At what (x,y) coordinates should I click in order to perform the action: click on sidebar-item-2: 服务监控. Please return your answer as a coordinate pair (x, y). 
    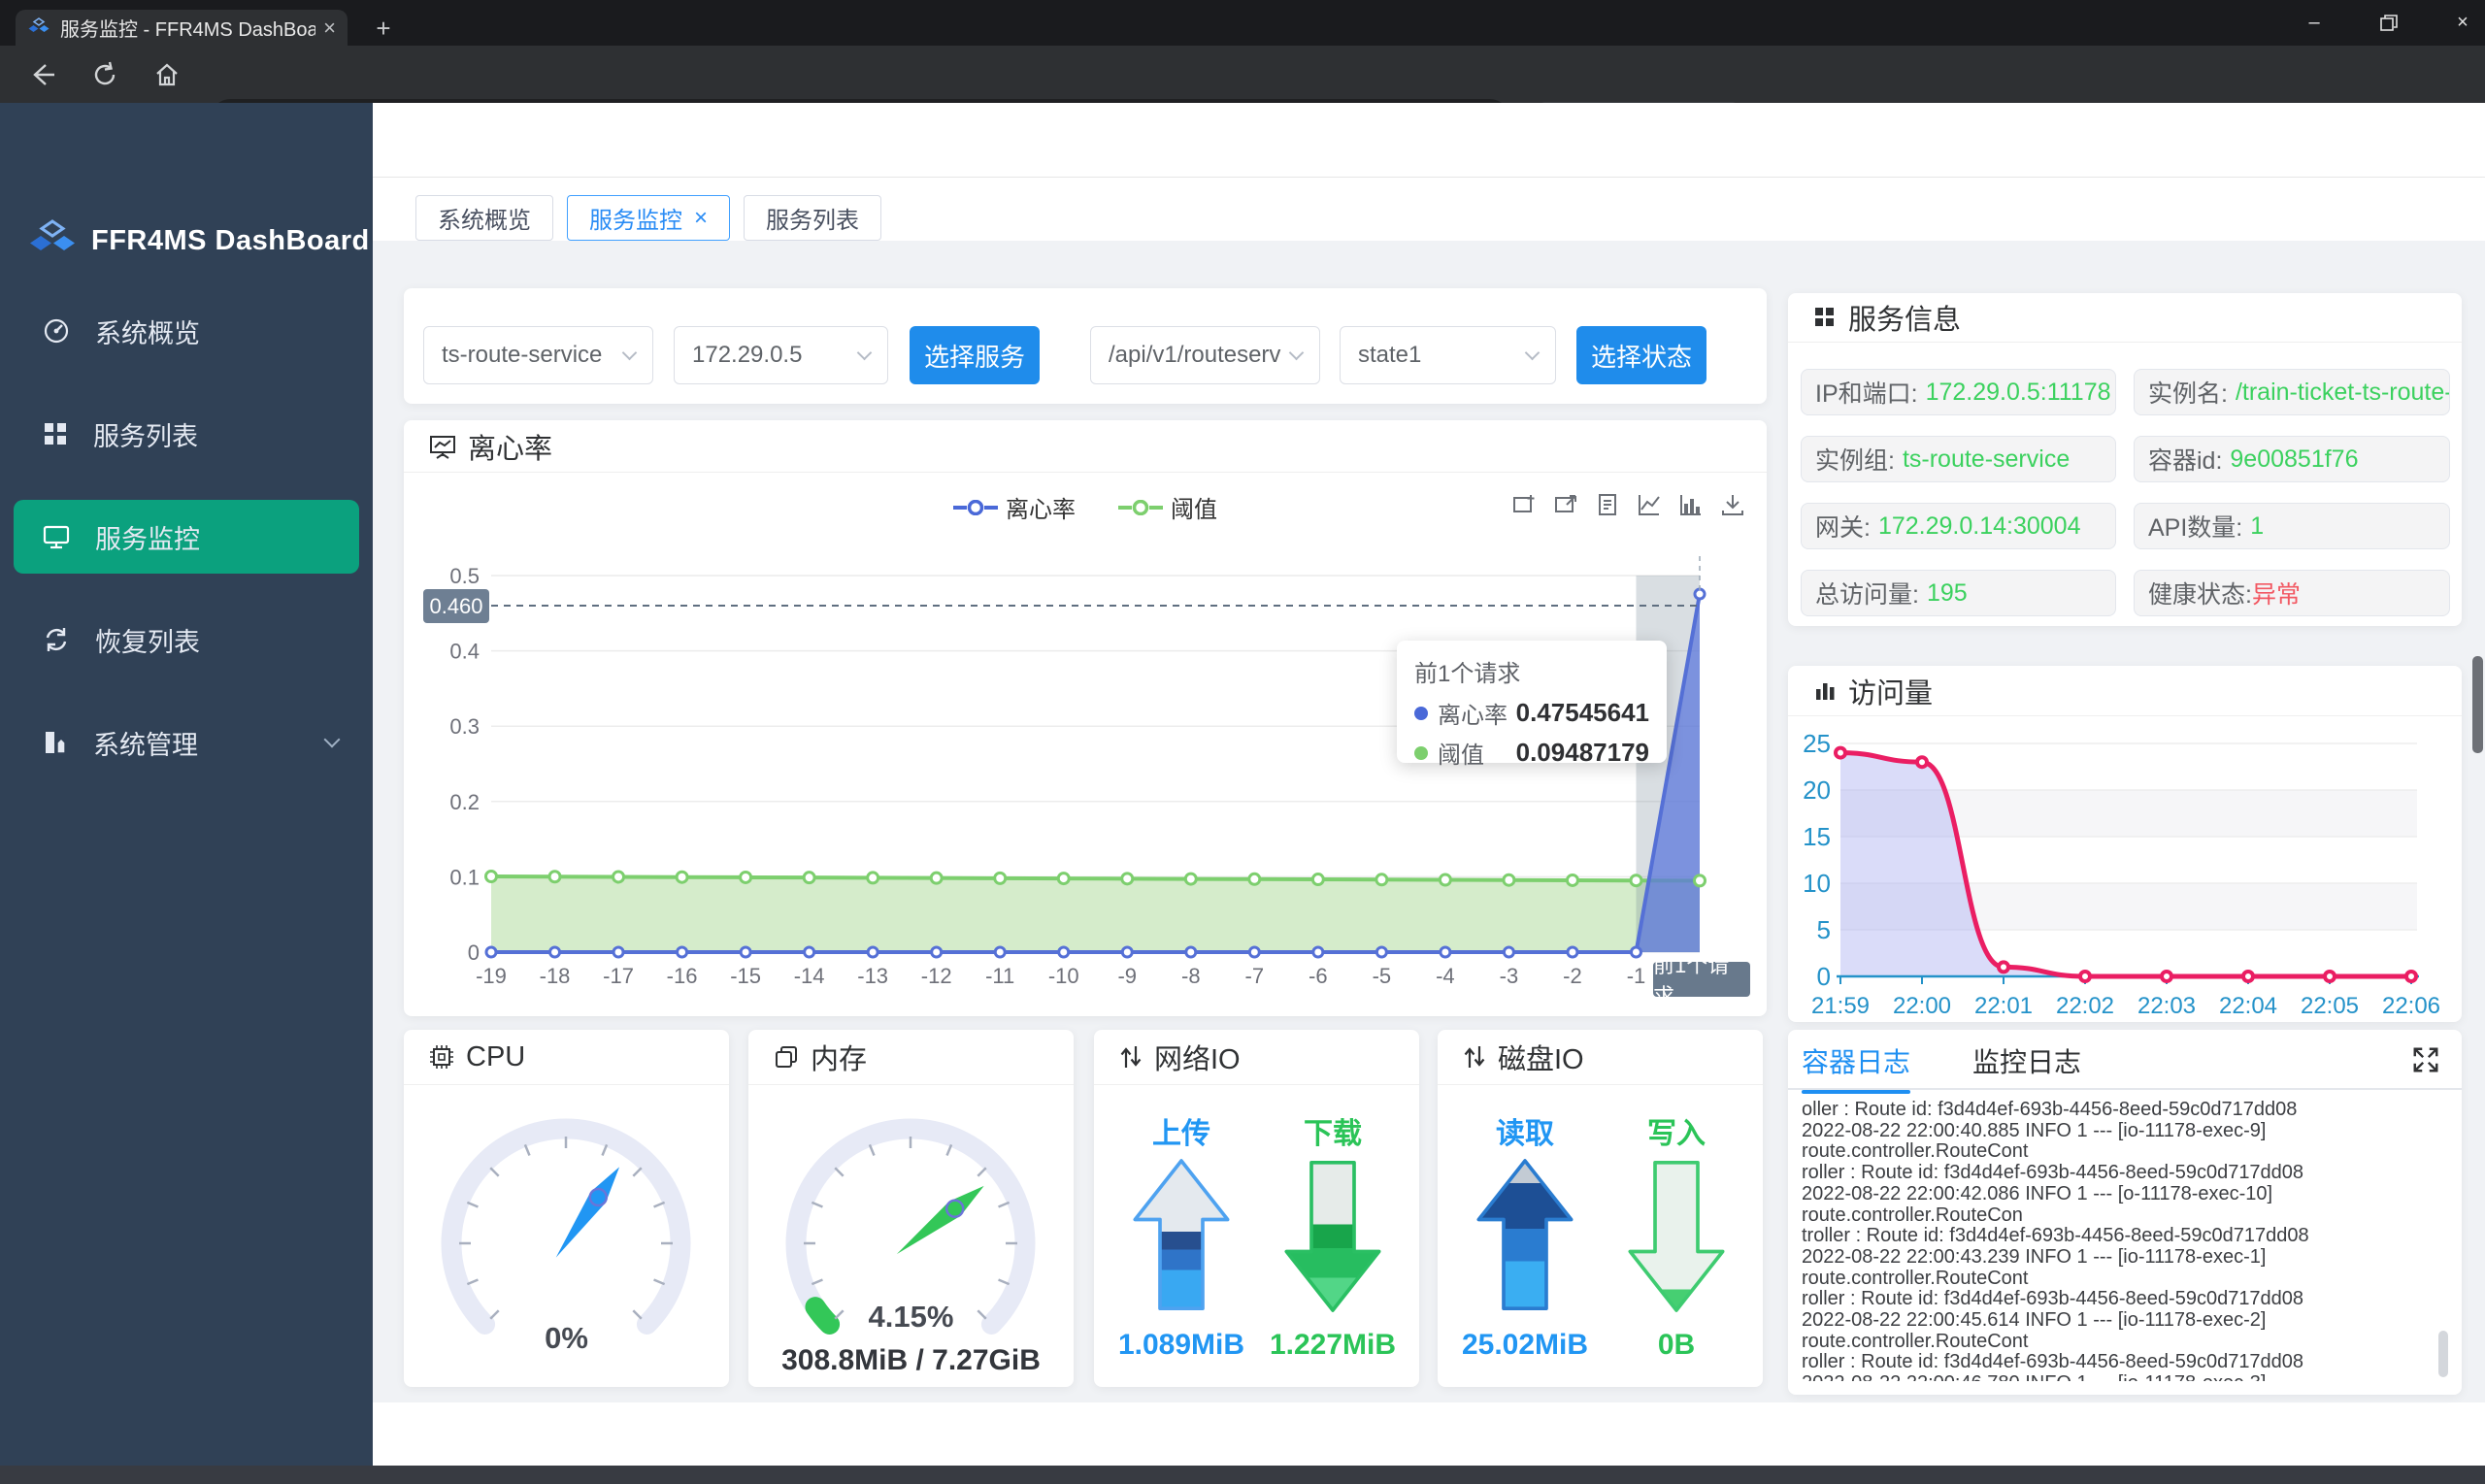
    Looking at the image, I should click on (186, 537).